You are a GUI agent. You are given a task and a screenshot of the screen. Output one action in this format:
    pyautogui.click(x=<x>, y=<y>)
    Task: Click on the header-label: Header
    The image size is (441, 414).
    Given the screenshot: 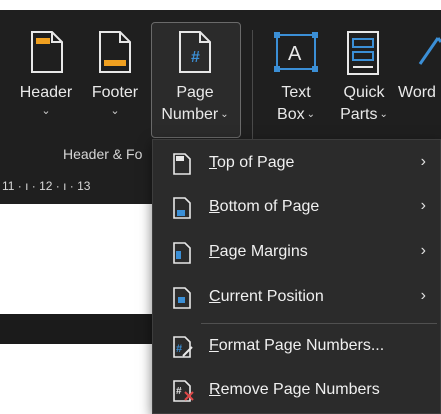 What is the action you would take?
    pyautogui.click(x=46, y=92)
    